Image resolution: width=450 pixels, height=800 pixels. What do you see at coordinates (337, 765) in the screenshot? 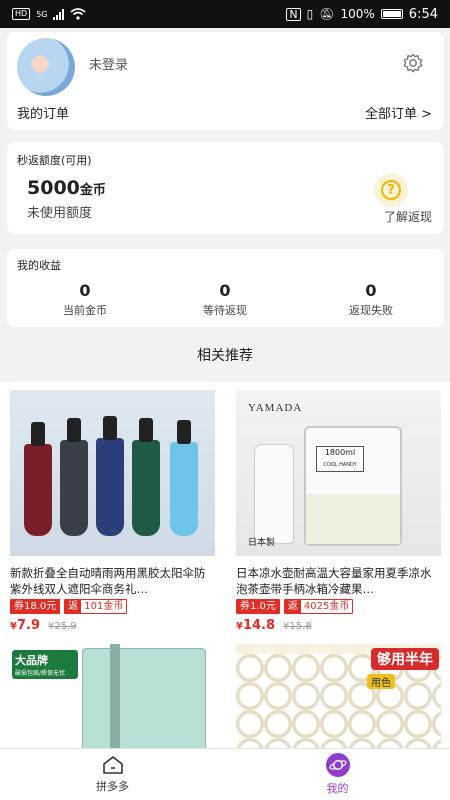
I see `planet-icon` at bounding box center [337, 765].